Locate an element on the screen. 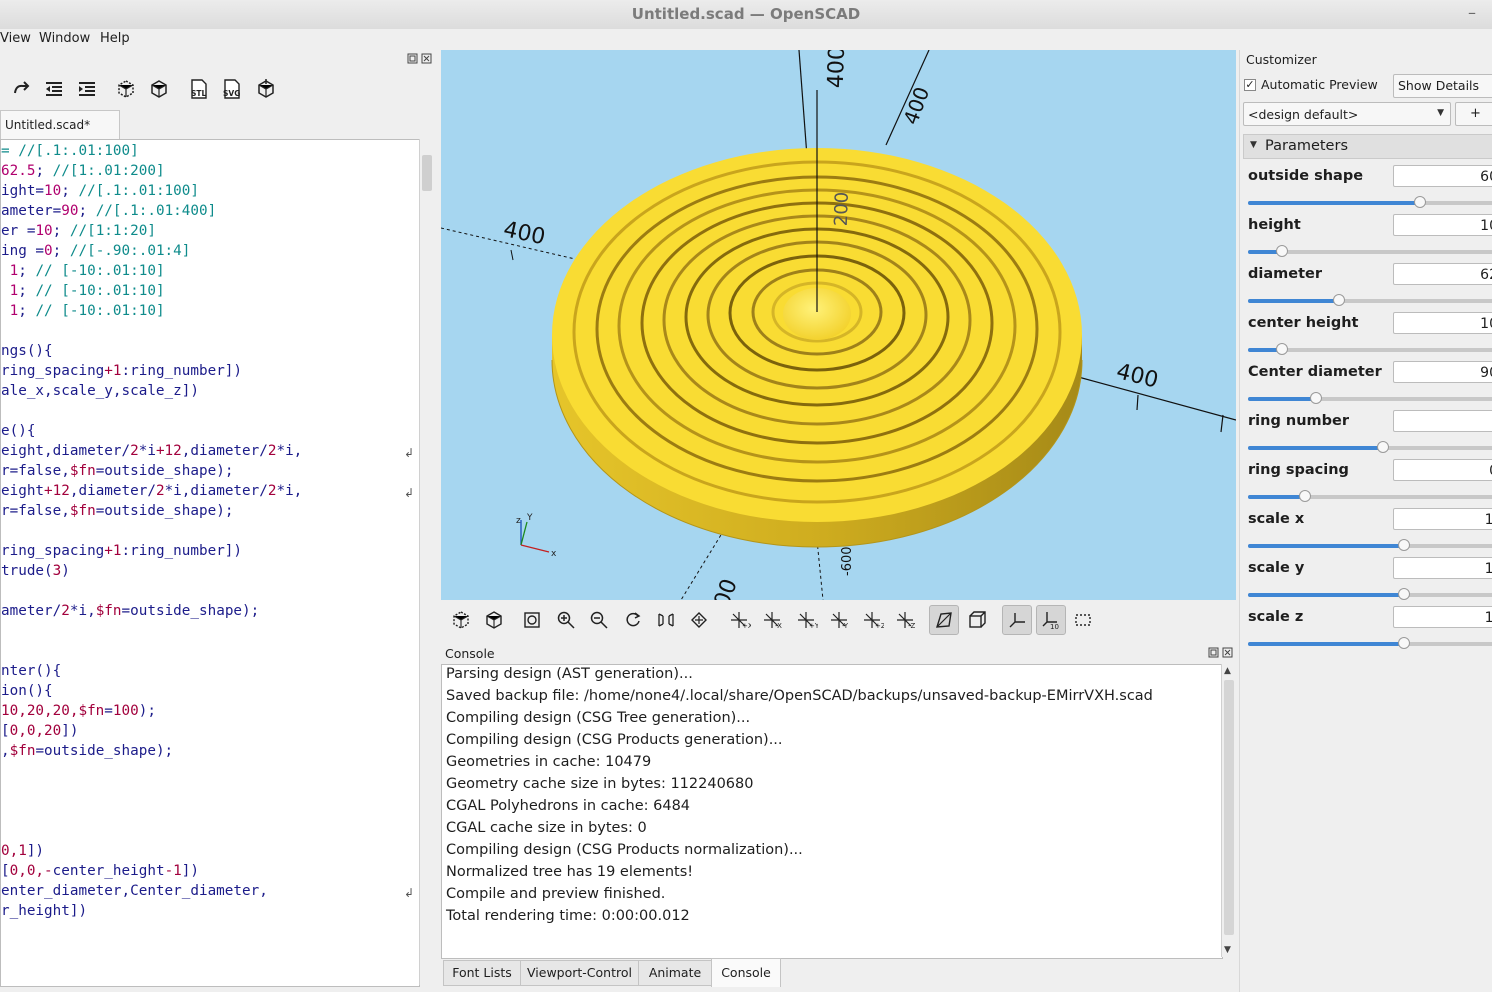 The height and width of the screenshot is (992, 1492). param-value-input: 60 is located at coordinates (1442, 176).